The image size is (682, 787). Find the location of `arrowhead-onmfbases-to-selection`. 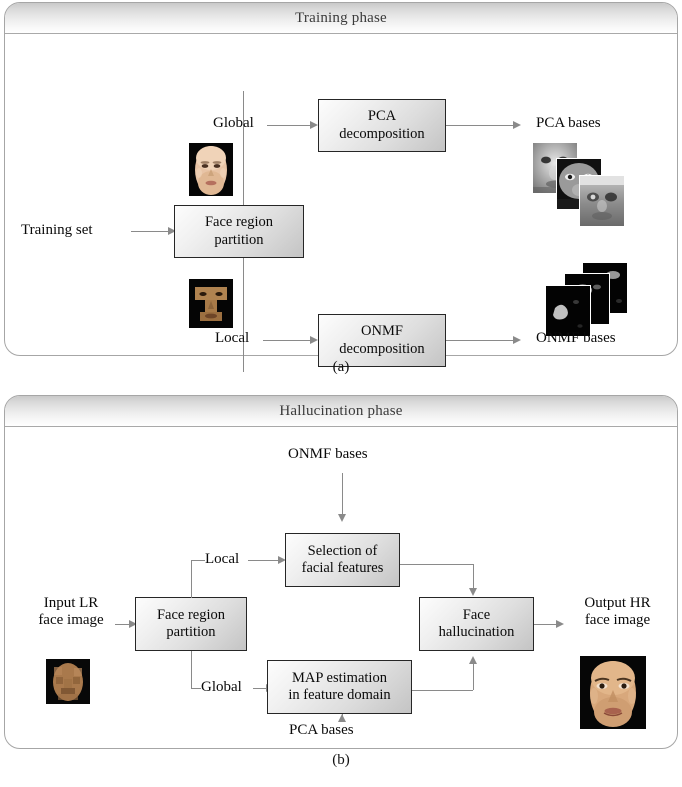

arrowhead-onmfbases-to-selection is located at coordinates (342, 518).